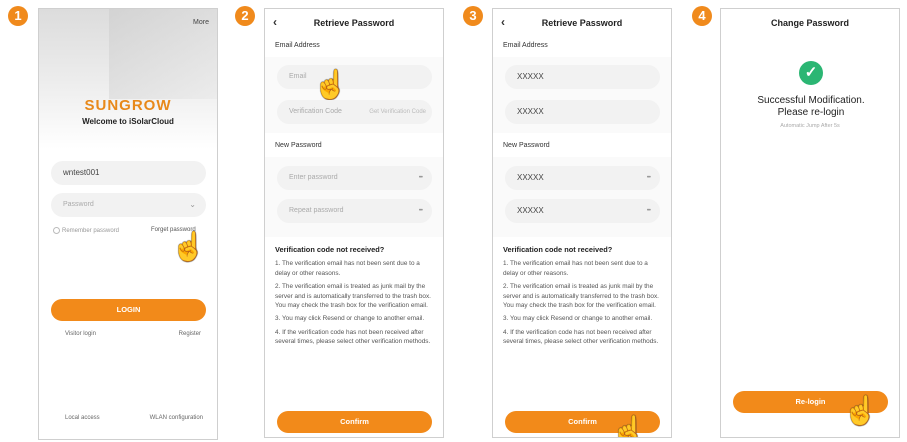 Image resolution: width=907 pixels, height=442 pixels. I want to click on verification-code-input: Verification Code Get Verification Code, so click(354, 112).